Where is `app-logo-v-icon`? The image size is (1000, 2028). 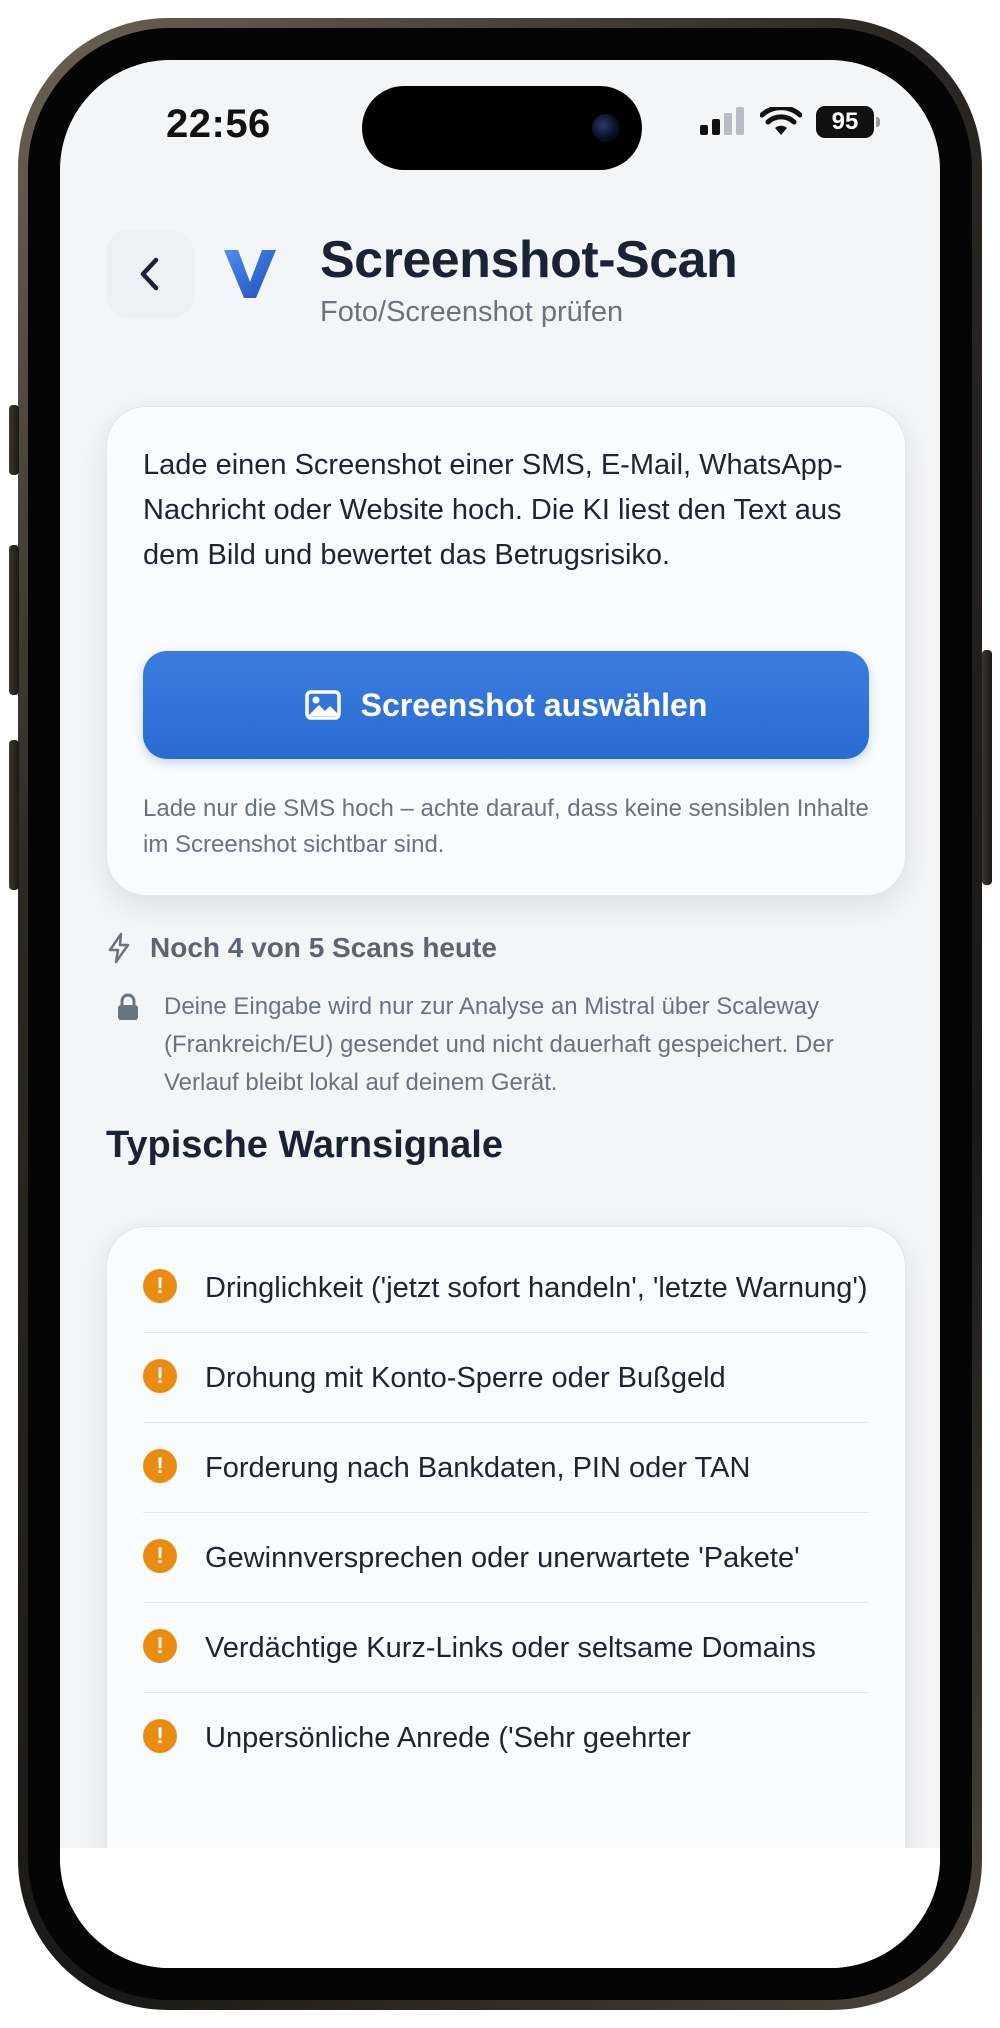 app-logo-v-icon is located at coordinates (250, 274).